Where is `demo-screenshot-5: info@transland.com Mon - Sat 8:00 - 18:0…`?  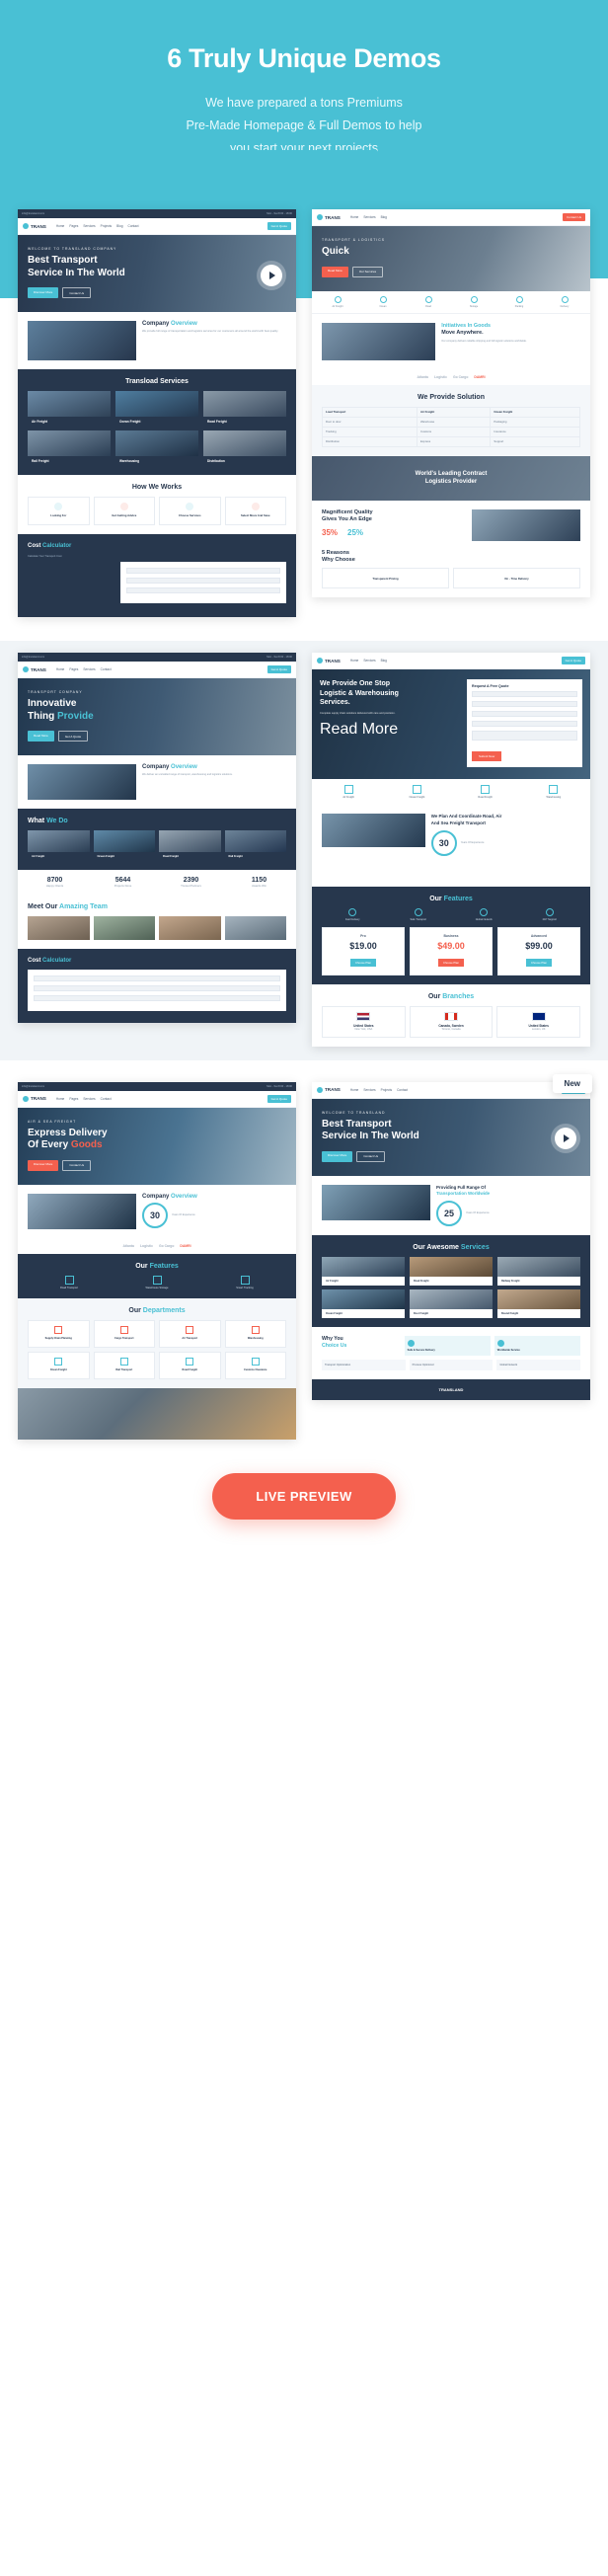 demo-screenshot-5: info@transland.com Mon - Sat 8:00 - 18:0… is located at coordinates (157, 1260).